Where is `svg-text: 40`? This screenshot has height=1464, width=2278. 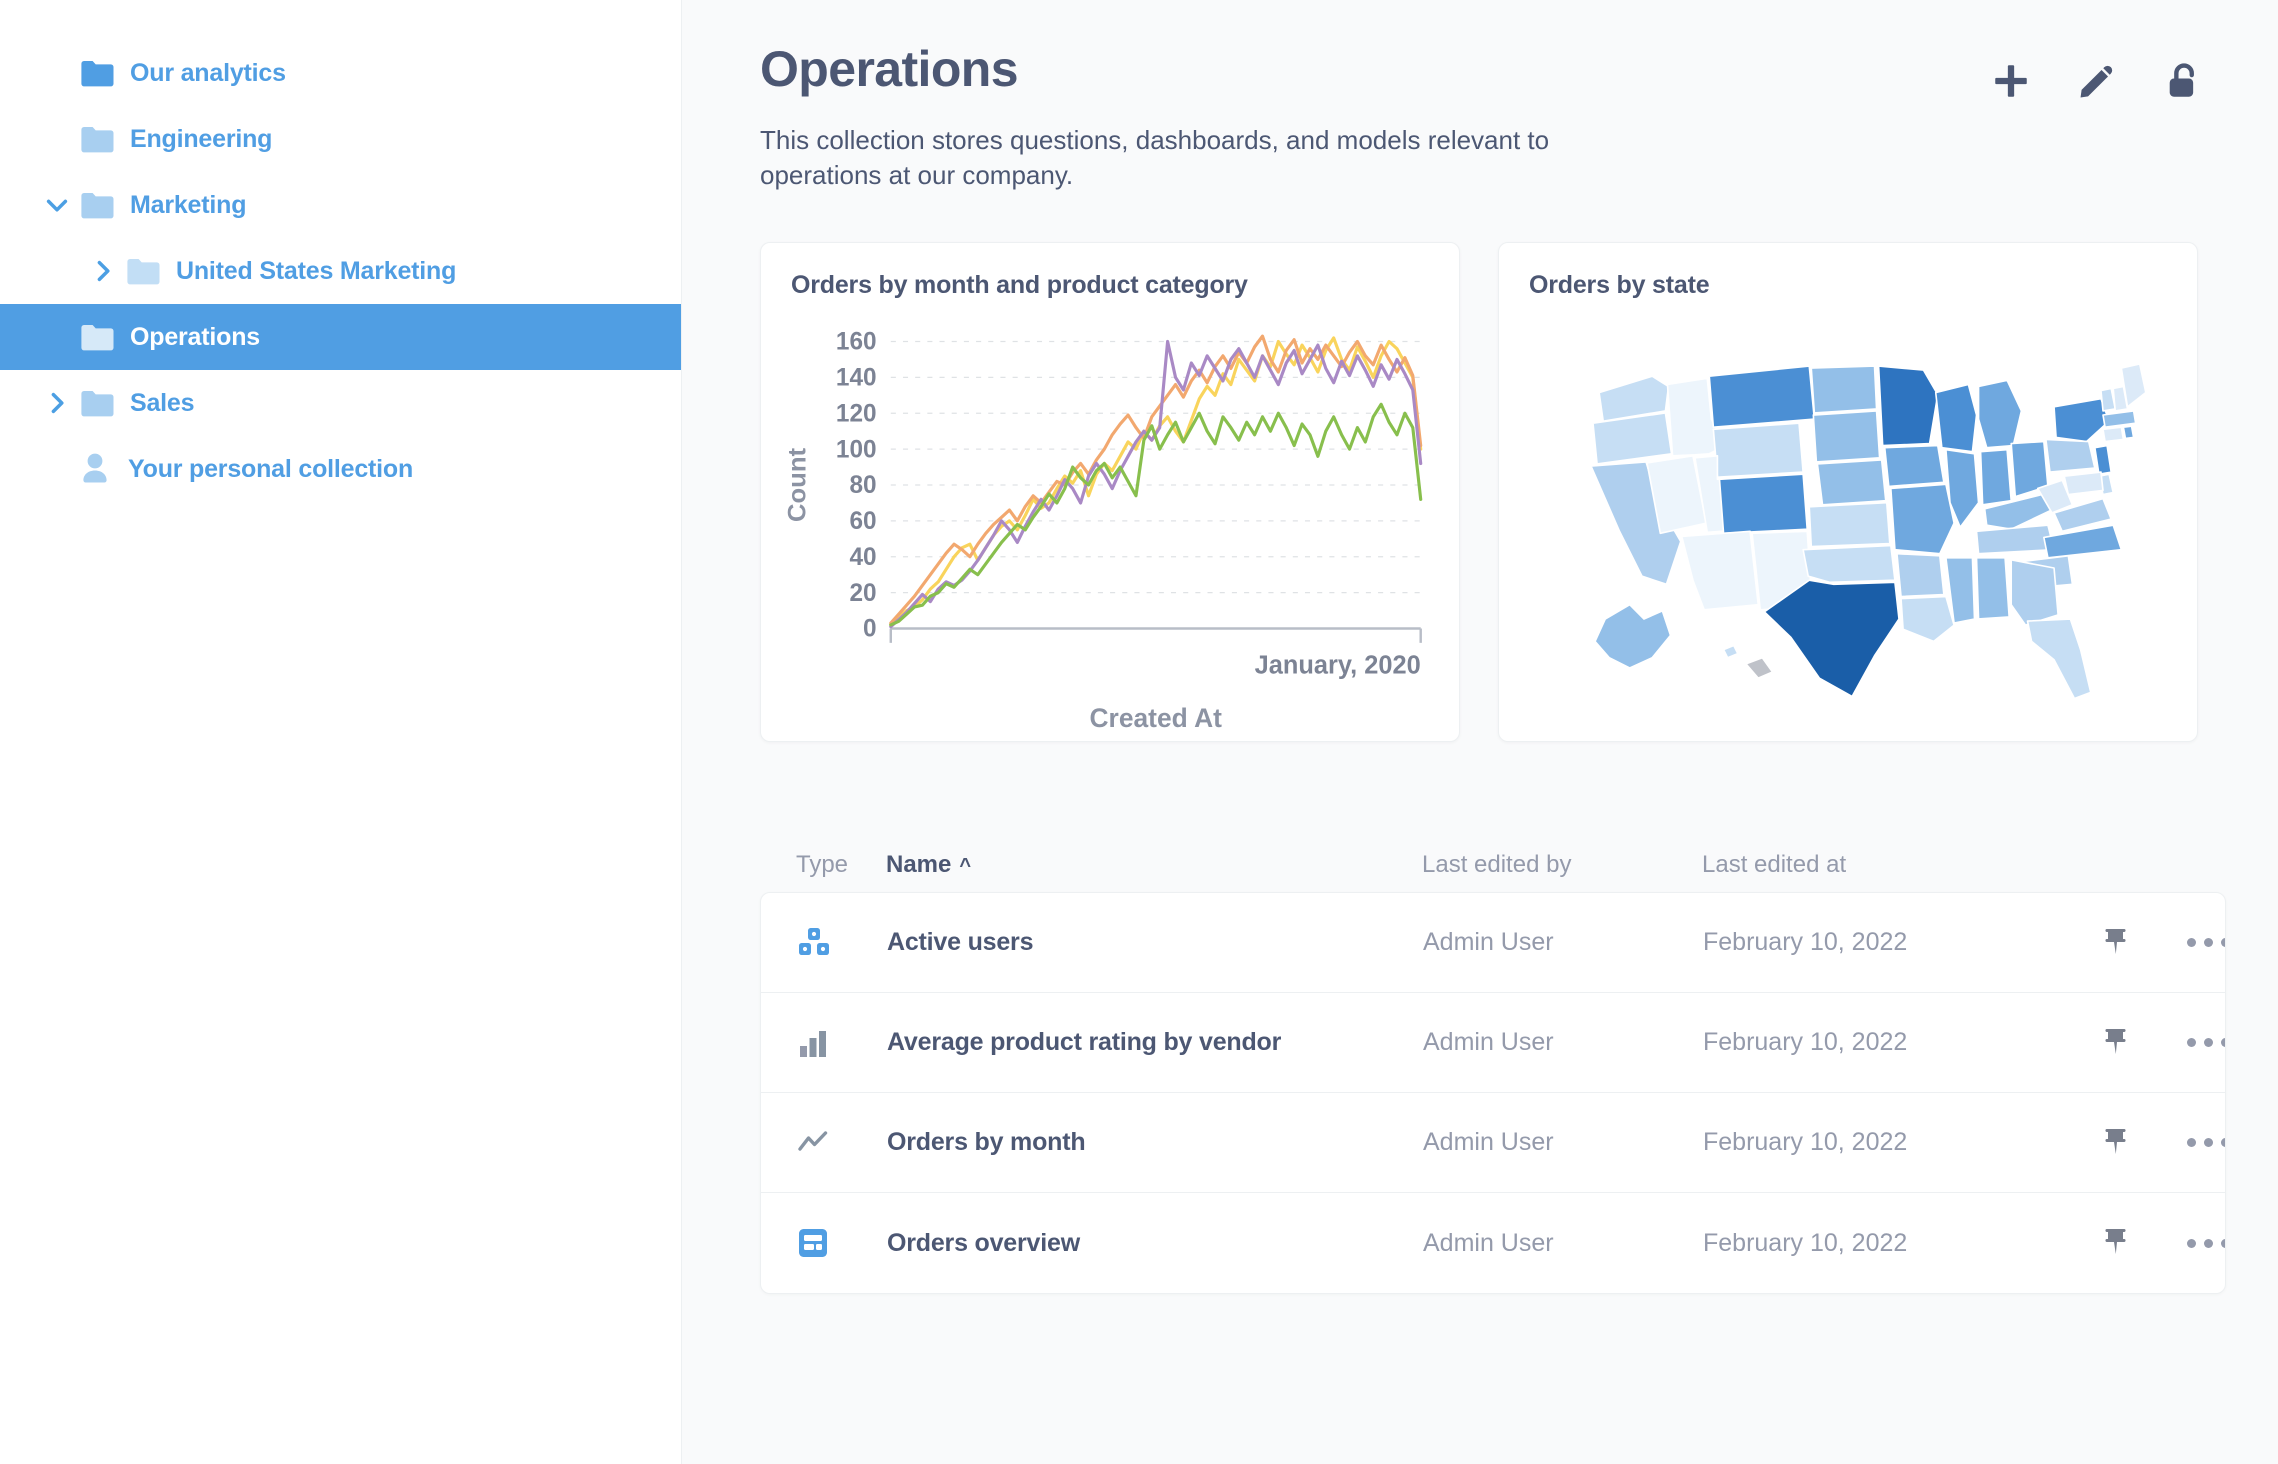
svg-text: 40 is located at coordinates (862, 557).